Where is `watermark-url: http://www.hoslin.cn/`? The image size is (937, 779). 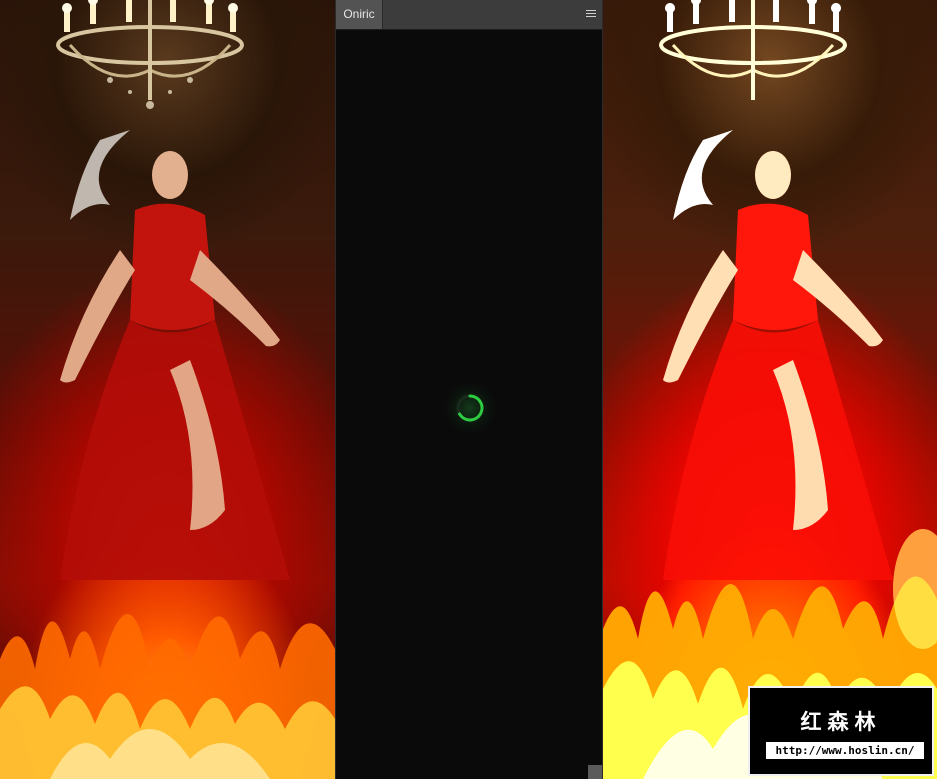 watermark-url: http://www.hoslin.cn/ is located at coordinates (845, 750).